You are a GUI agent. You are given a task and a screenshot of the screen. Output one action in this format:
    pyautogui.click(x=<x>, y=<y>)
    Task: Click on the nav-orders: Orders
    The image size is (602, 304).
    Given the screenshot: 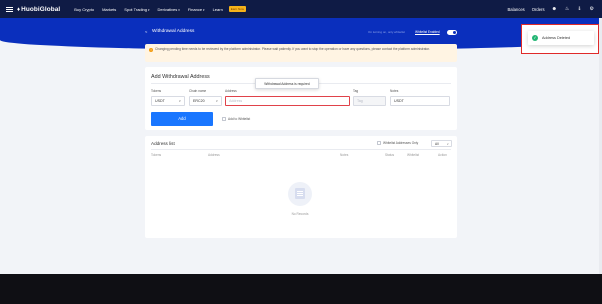 What is the action you would take?
    pyautogui.click(x=538, y=9)
    